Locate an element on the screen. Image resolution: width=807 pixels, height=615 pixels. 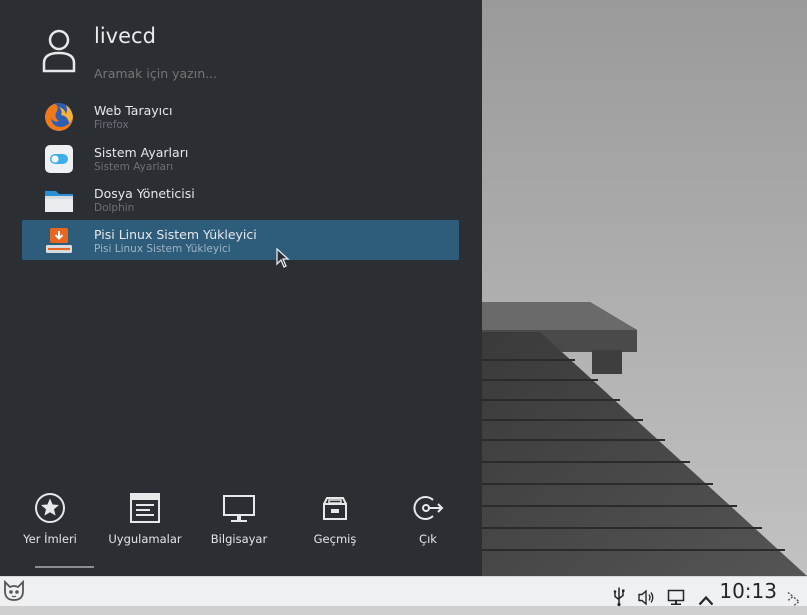
tab-applications: Uygulamalar is located at coordinates (145, 525).